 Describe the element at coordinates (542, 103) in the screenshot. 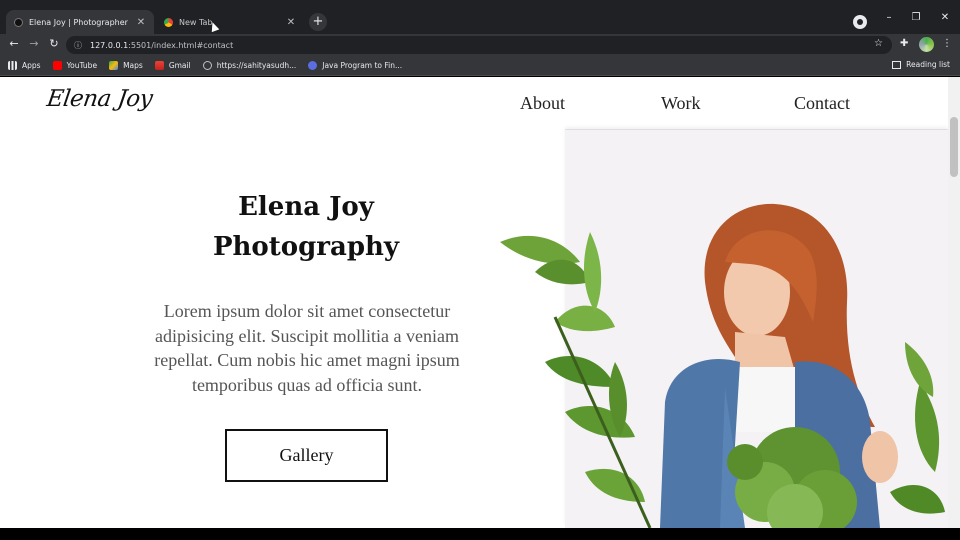

I see `nav-link-about: About` at that location.